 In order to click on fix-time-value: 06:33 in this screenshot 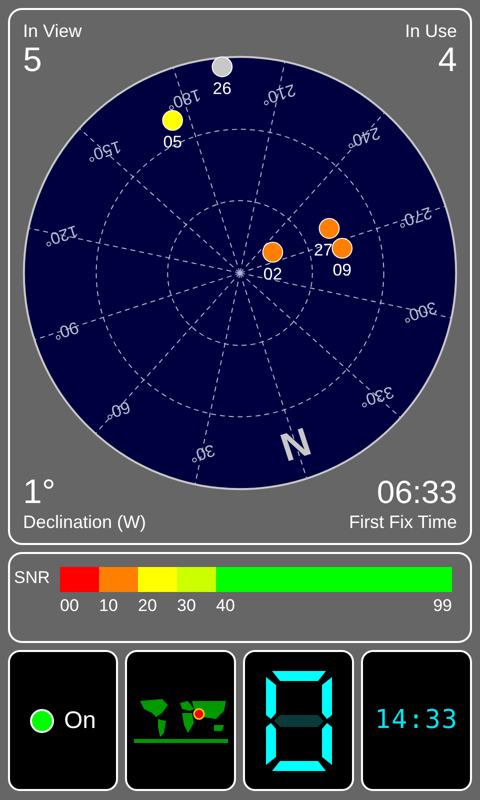, I will do `click(416, 492)`.